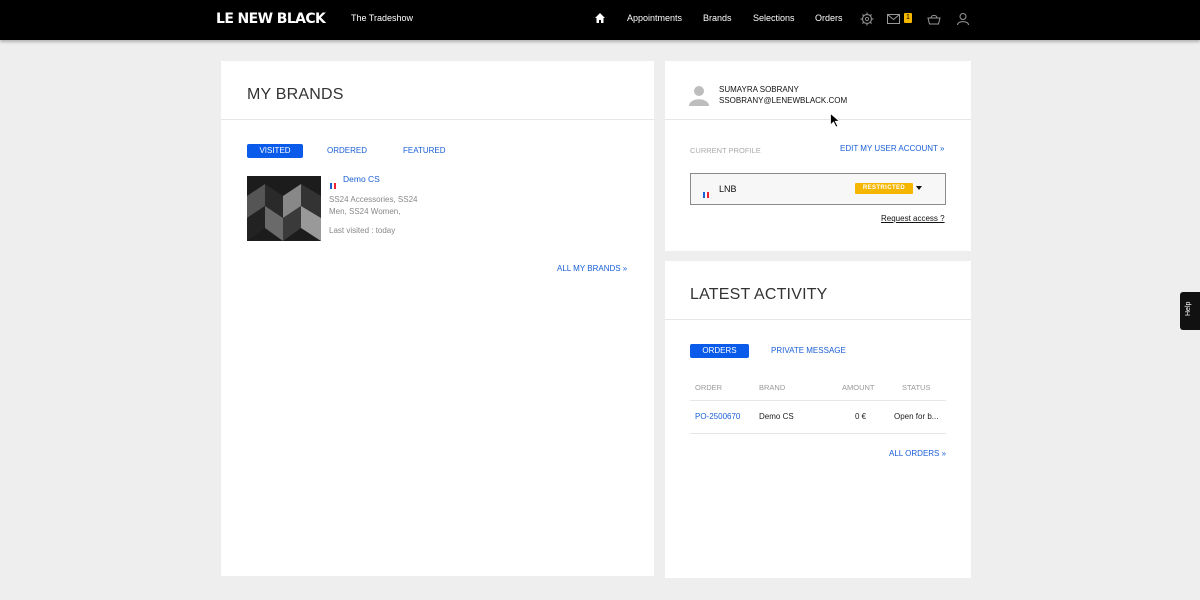 The image size is (1200, 600). What do you see at coordinates (783, 100) in the screenshot?
I see `user-email: SSOBRANY@LENEWBLACK.COM` at bounding box center [783, 100].